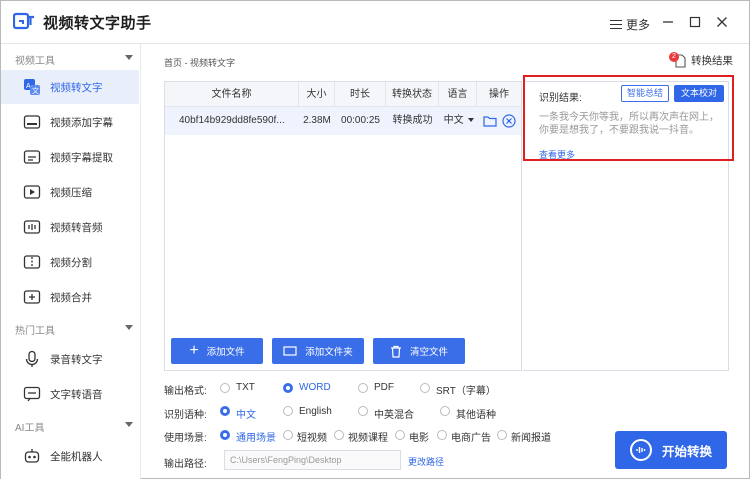  Describe the element at coordinates (312, 438) in the screenshot. I see `option-short-video: 短视频` at that location.